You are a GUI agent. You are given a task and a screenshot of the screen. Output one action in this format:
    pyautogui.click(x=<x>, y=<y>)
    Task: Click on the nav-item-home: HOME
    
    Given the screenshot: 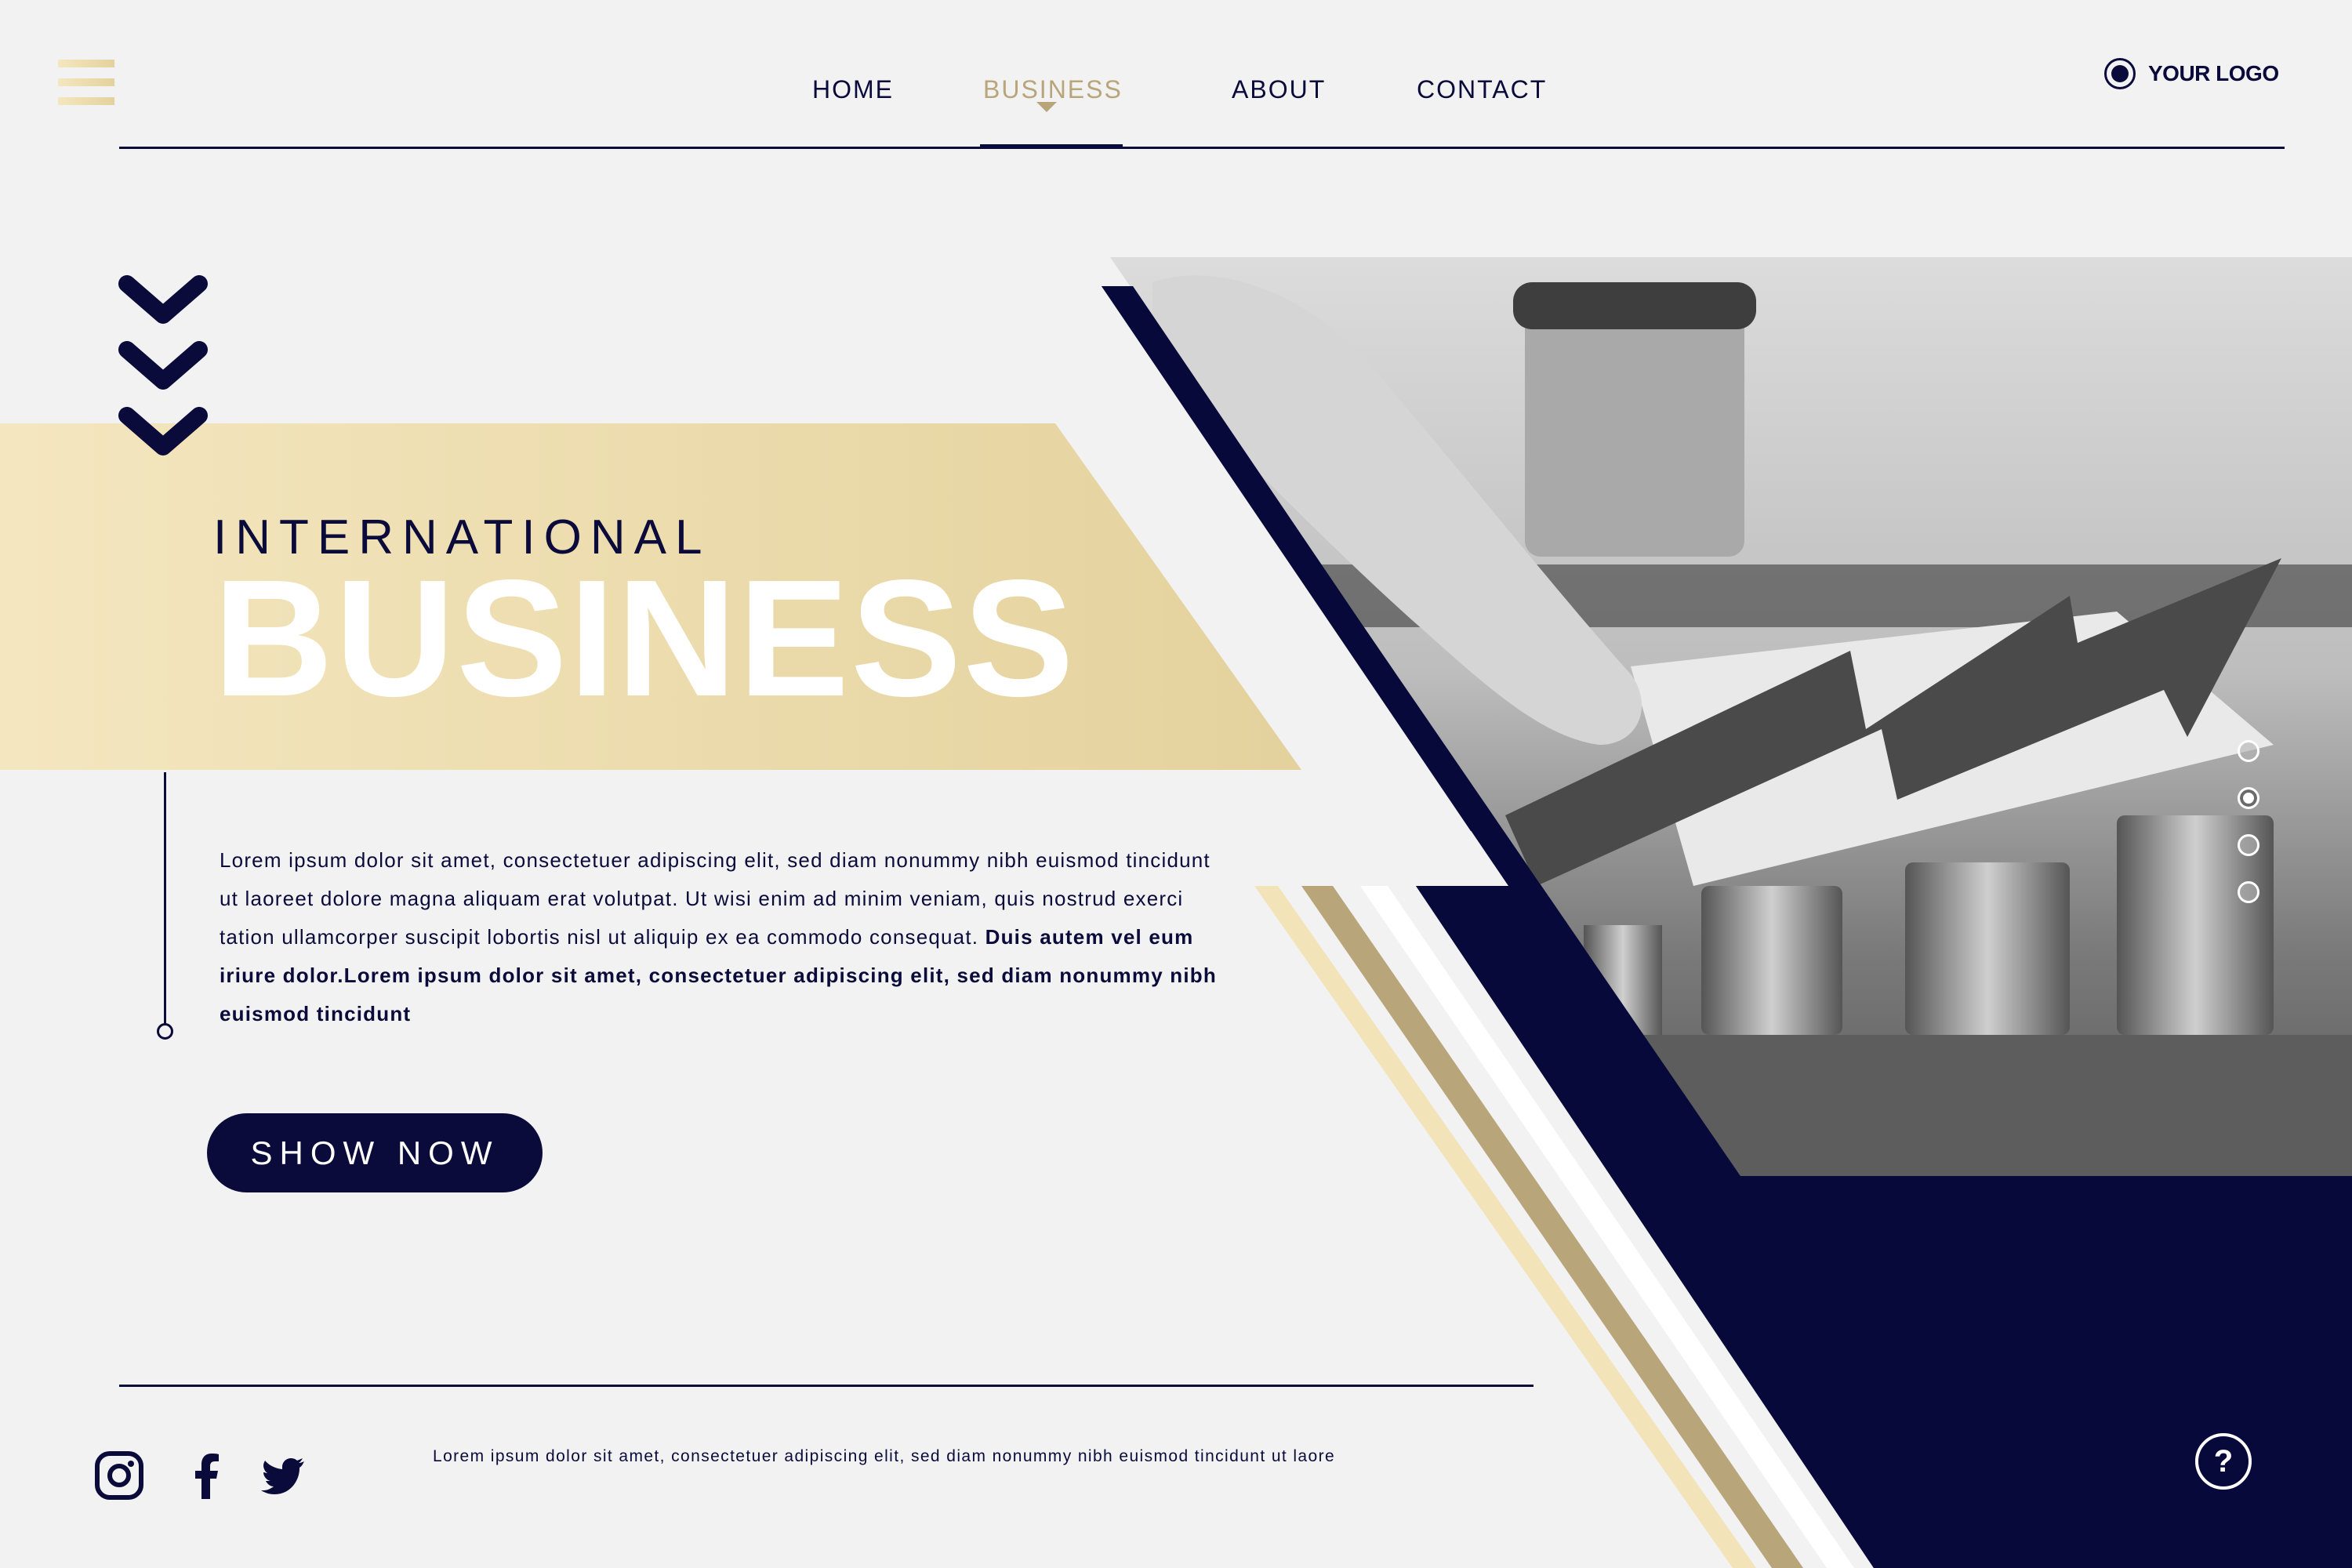 What is the action you would take?
    pyautogui.click(x=853, y=89)
    